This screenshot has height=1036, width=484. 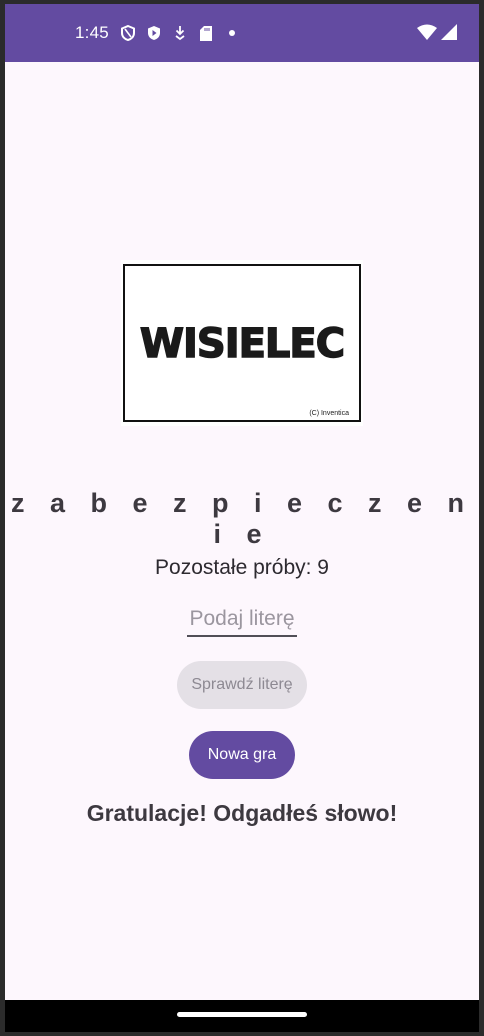 I want to click on check-letter-button: Sprawdź literę, so click(x=242, y=685).